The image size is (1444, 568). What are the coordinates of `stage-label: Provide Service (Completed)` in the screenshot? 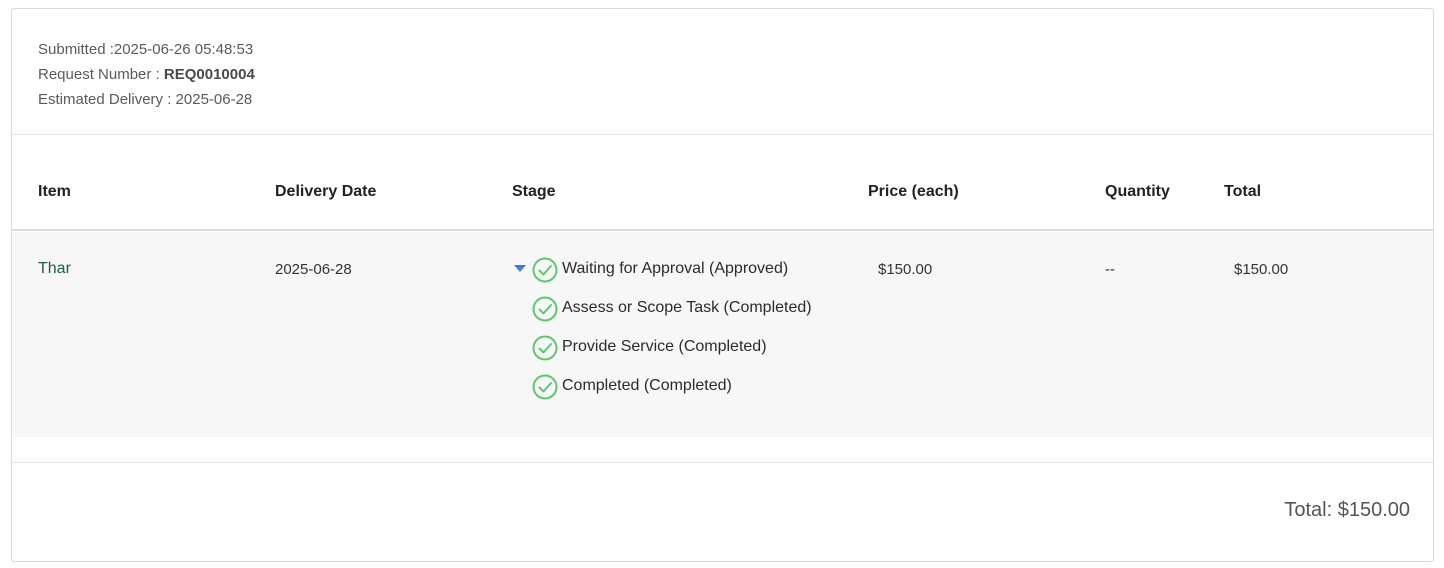 It's located at (664, 346).